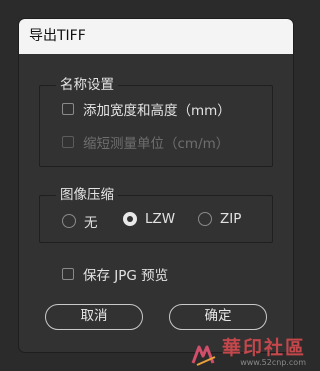  I want to click on compression-option-lzw: LZW, so click(149, 219).